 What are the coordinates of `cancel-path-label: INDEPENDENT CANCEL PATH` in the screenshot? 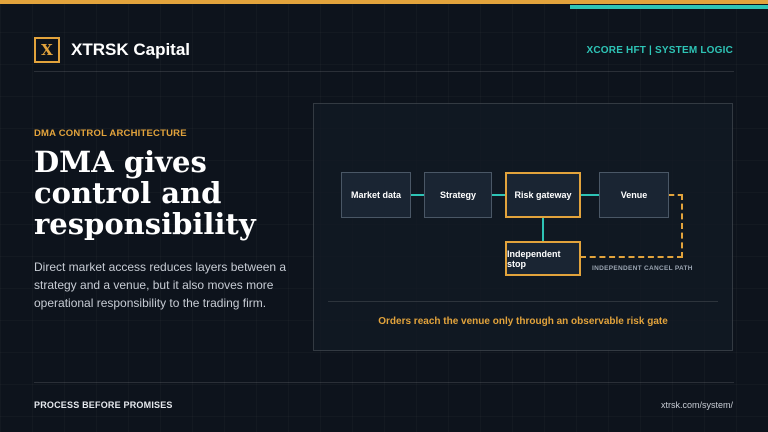 It's located at (642, 268).